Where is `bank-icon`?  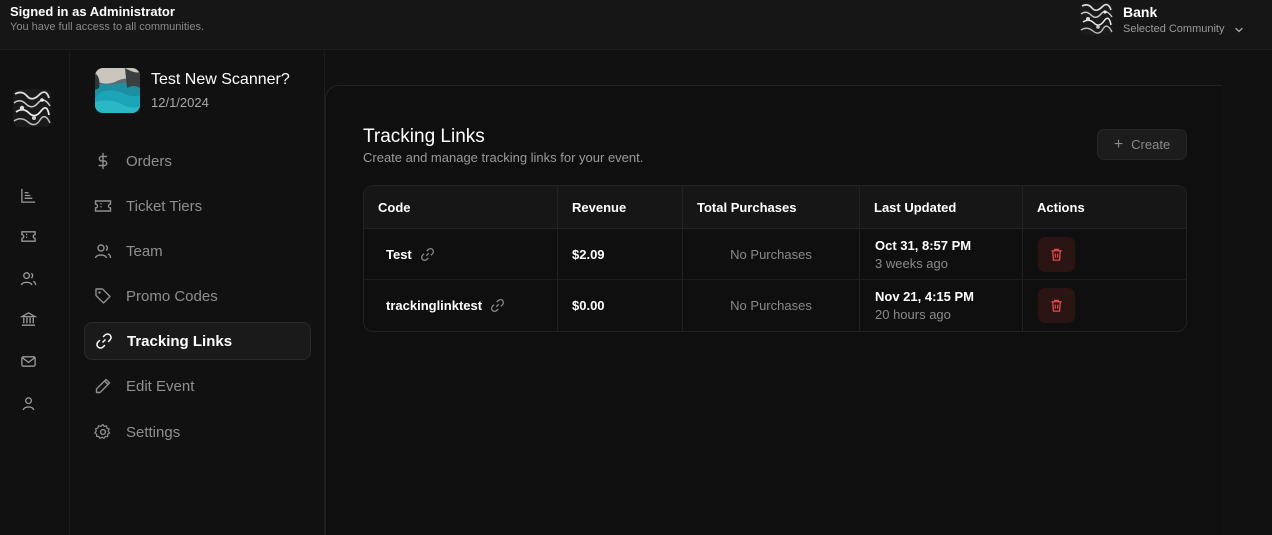 bank-icon is located at coordinates (28, 319).